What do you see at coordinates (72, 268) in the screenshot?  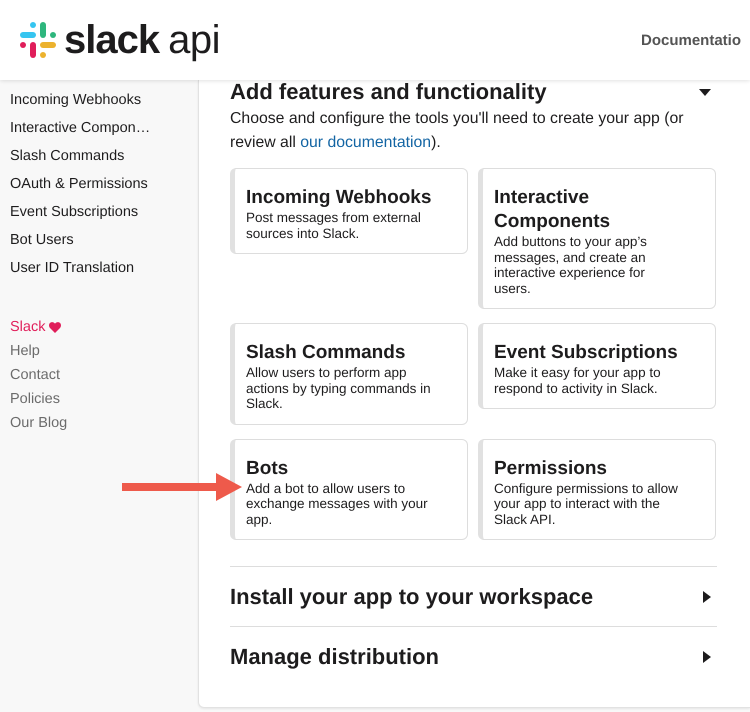 I see `sidebar-item: User ID Translation` at bounding box center [72, 268].